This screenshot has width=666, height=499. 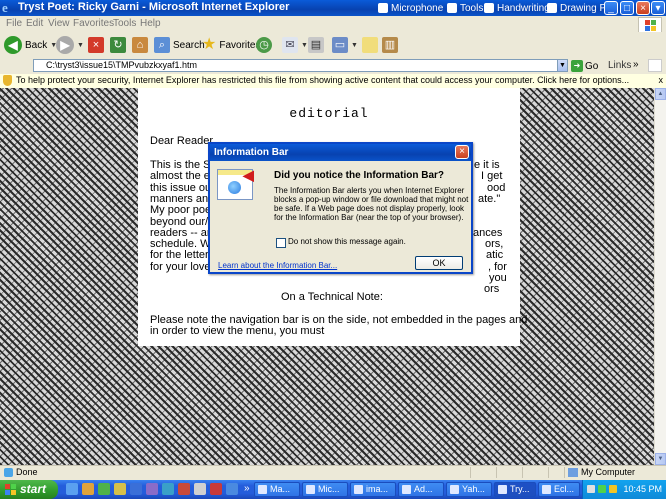 What do you see at coordinates (492, 289) in the screenshot?
I see `body-fragment: ors` at bounding box center [492, 289].